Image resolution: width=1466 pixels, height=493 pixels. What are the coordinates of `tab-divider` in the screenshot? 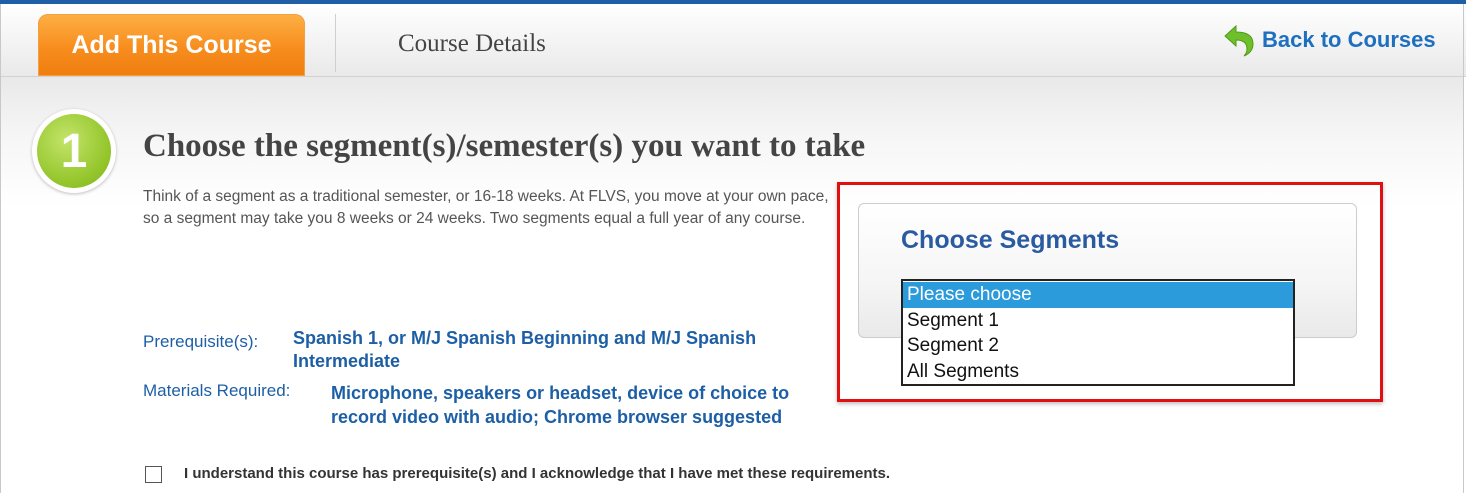 It's located at (335, 43).